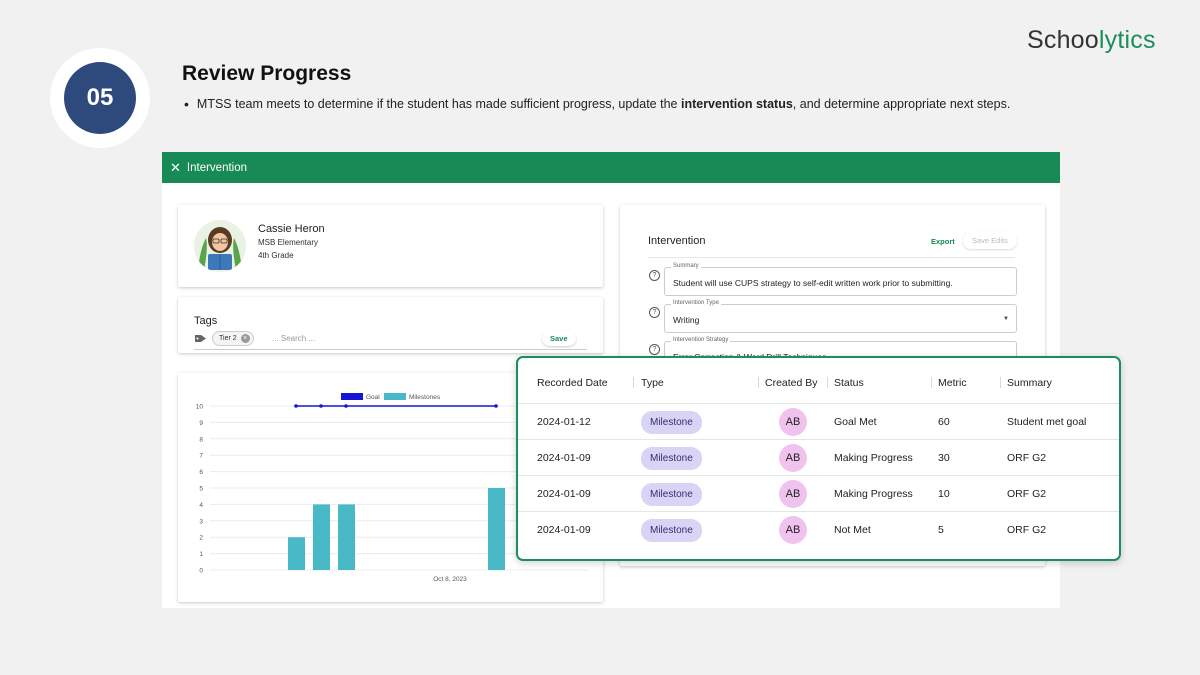 Image resolution: width=1200 pixels, height=675 pixels. What do you see at coordinates (201, 571) in the screenshot?
I see `y-tick-label: 0` at bounding box center [201, 571].